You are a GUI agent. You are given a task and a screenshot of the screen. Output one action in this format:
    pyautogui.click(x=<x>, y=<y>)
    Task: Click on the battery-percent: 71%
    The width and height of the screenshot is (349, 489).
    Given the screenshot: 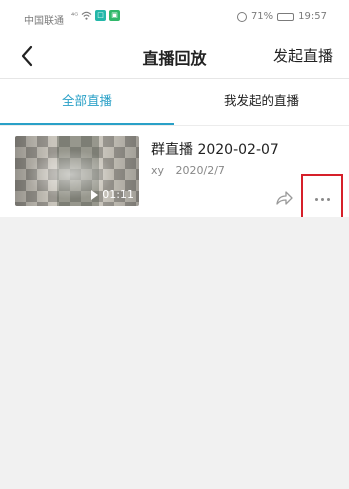 What is the action you would take?
    pyautogui.click(x=262, y=16)
    